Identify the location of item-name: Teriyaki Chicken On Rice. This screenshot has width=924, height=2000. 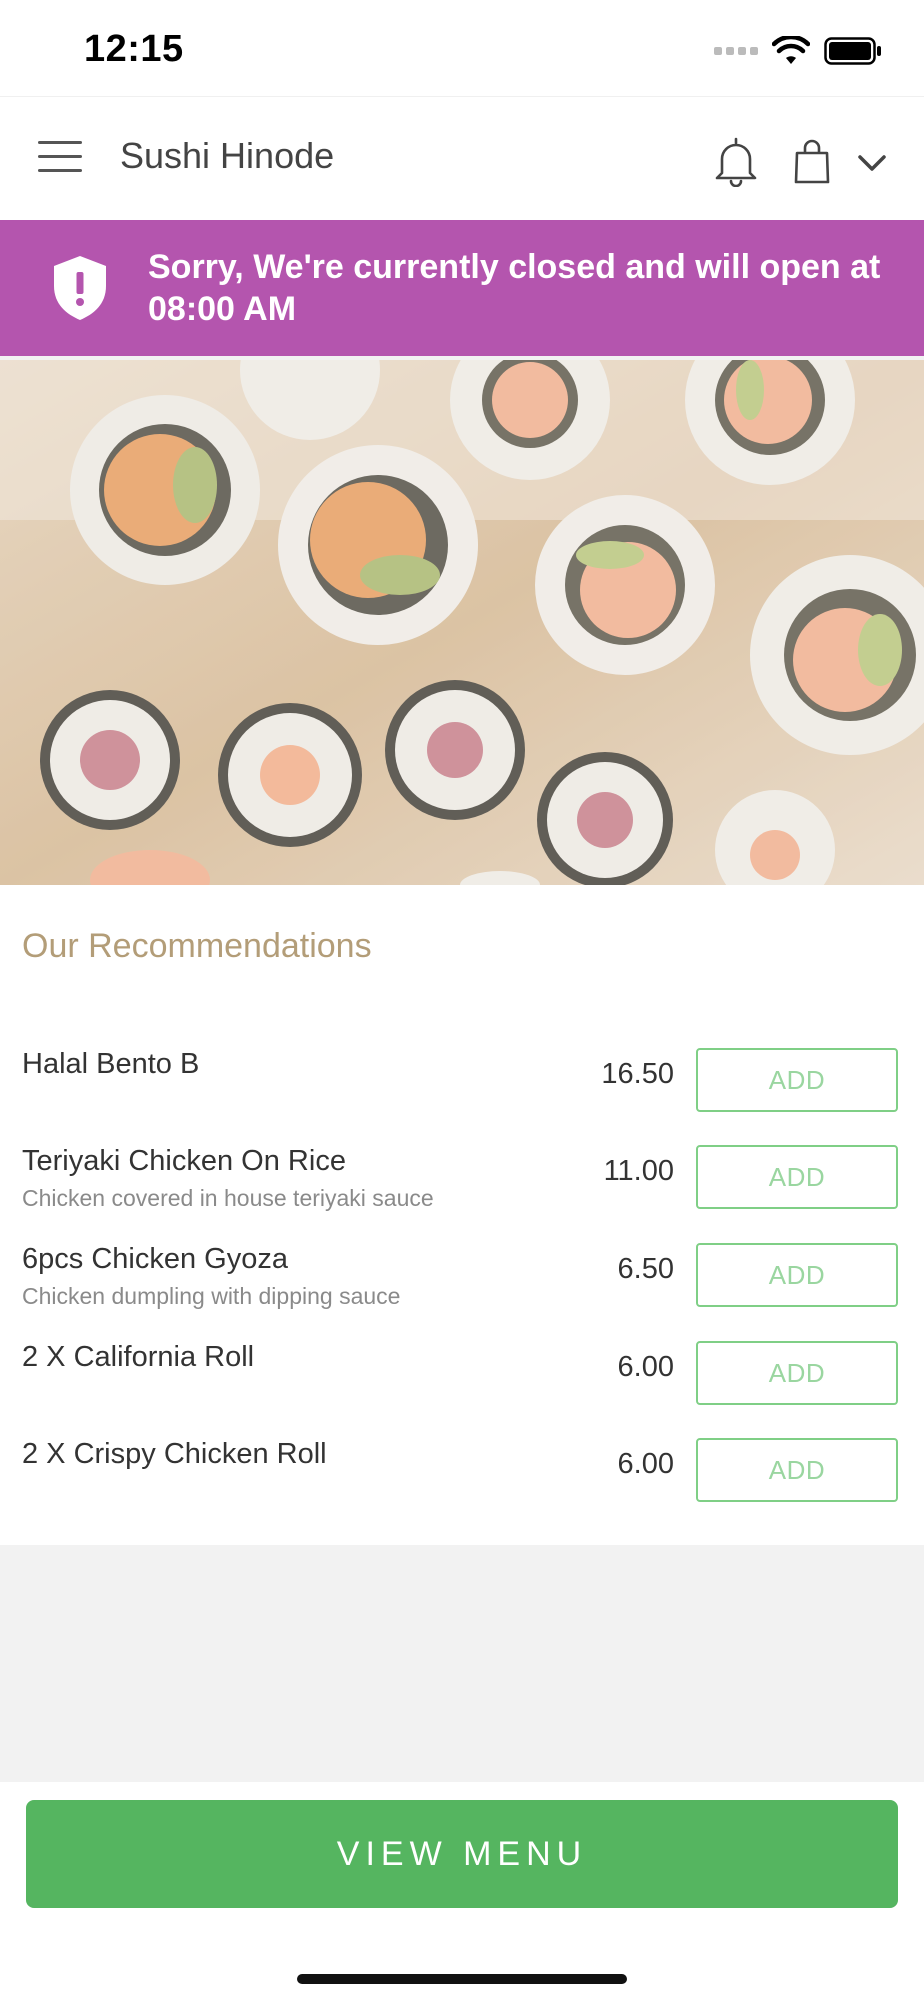
(184, 1161).